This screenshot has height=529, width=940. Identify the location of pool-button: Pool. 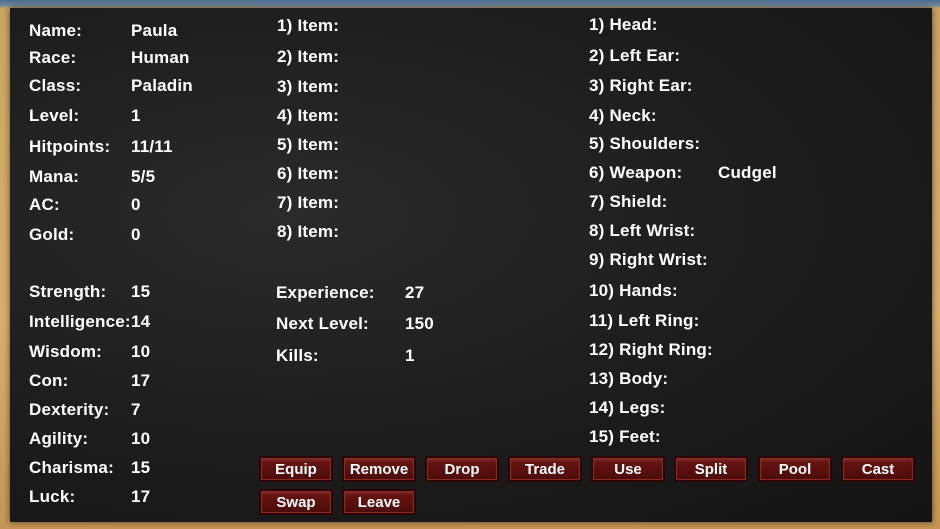
(795, 469).